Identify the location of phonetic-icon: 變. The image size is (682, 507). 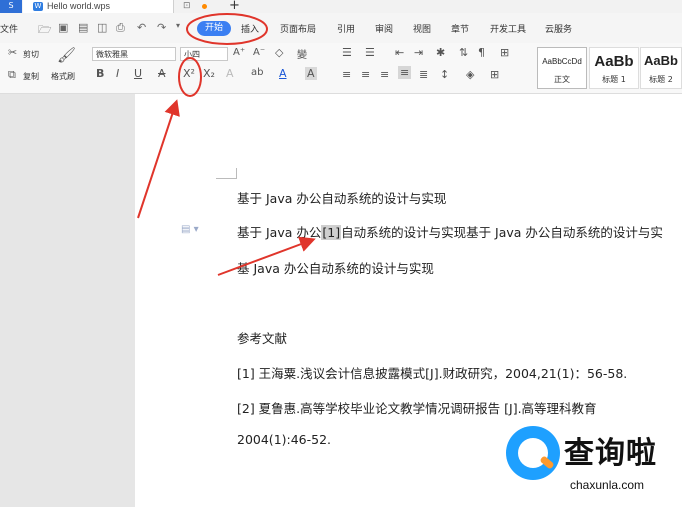
(302, 53).